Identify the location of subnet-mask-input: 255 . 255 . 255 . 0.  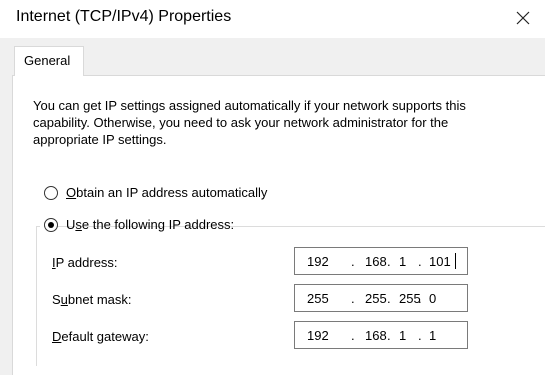
(381, 298).